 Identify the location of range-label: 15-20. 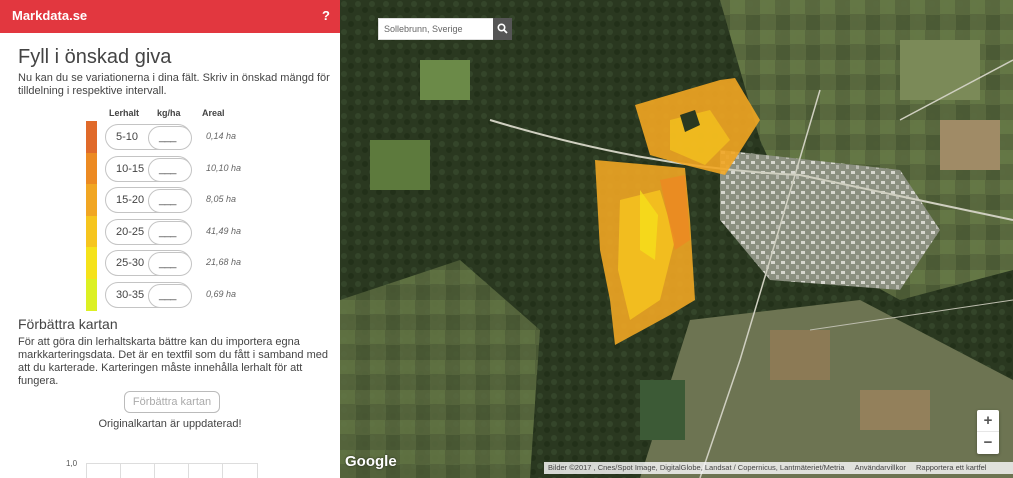
(130, 200).